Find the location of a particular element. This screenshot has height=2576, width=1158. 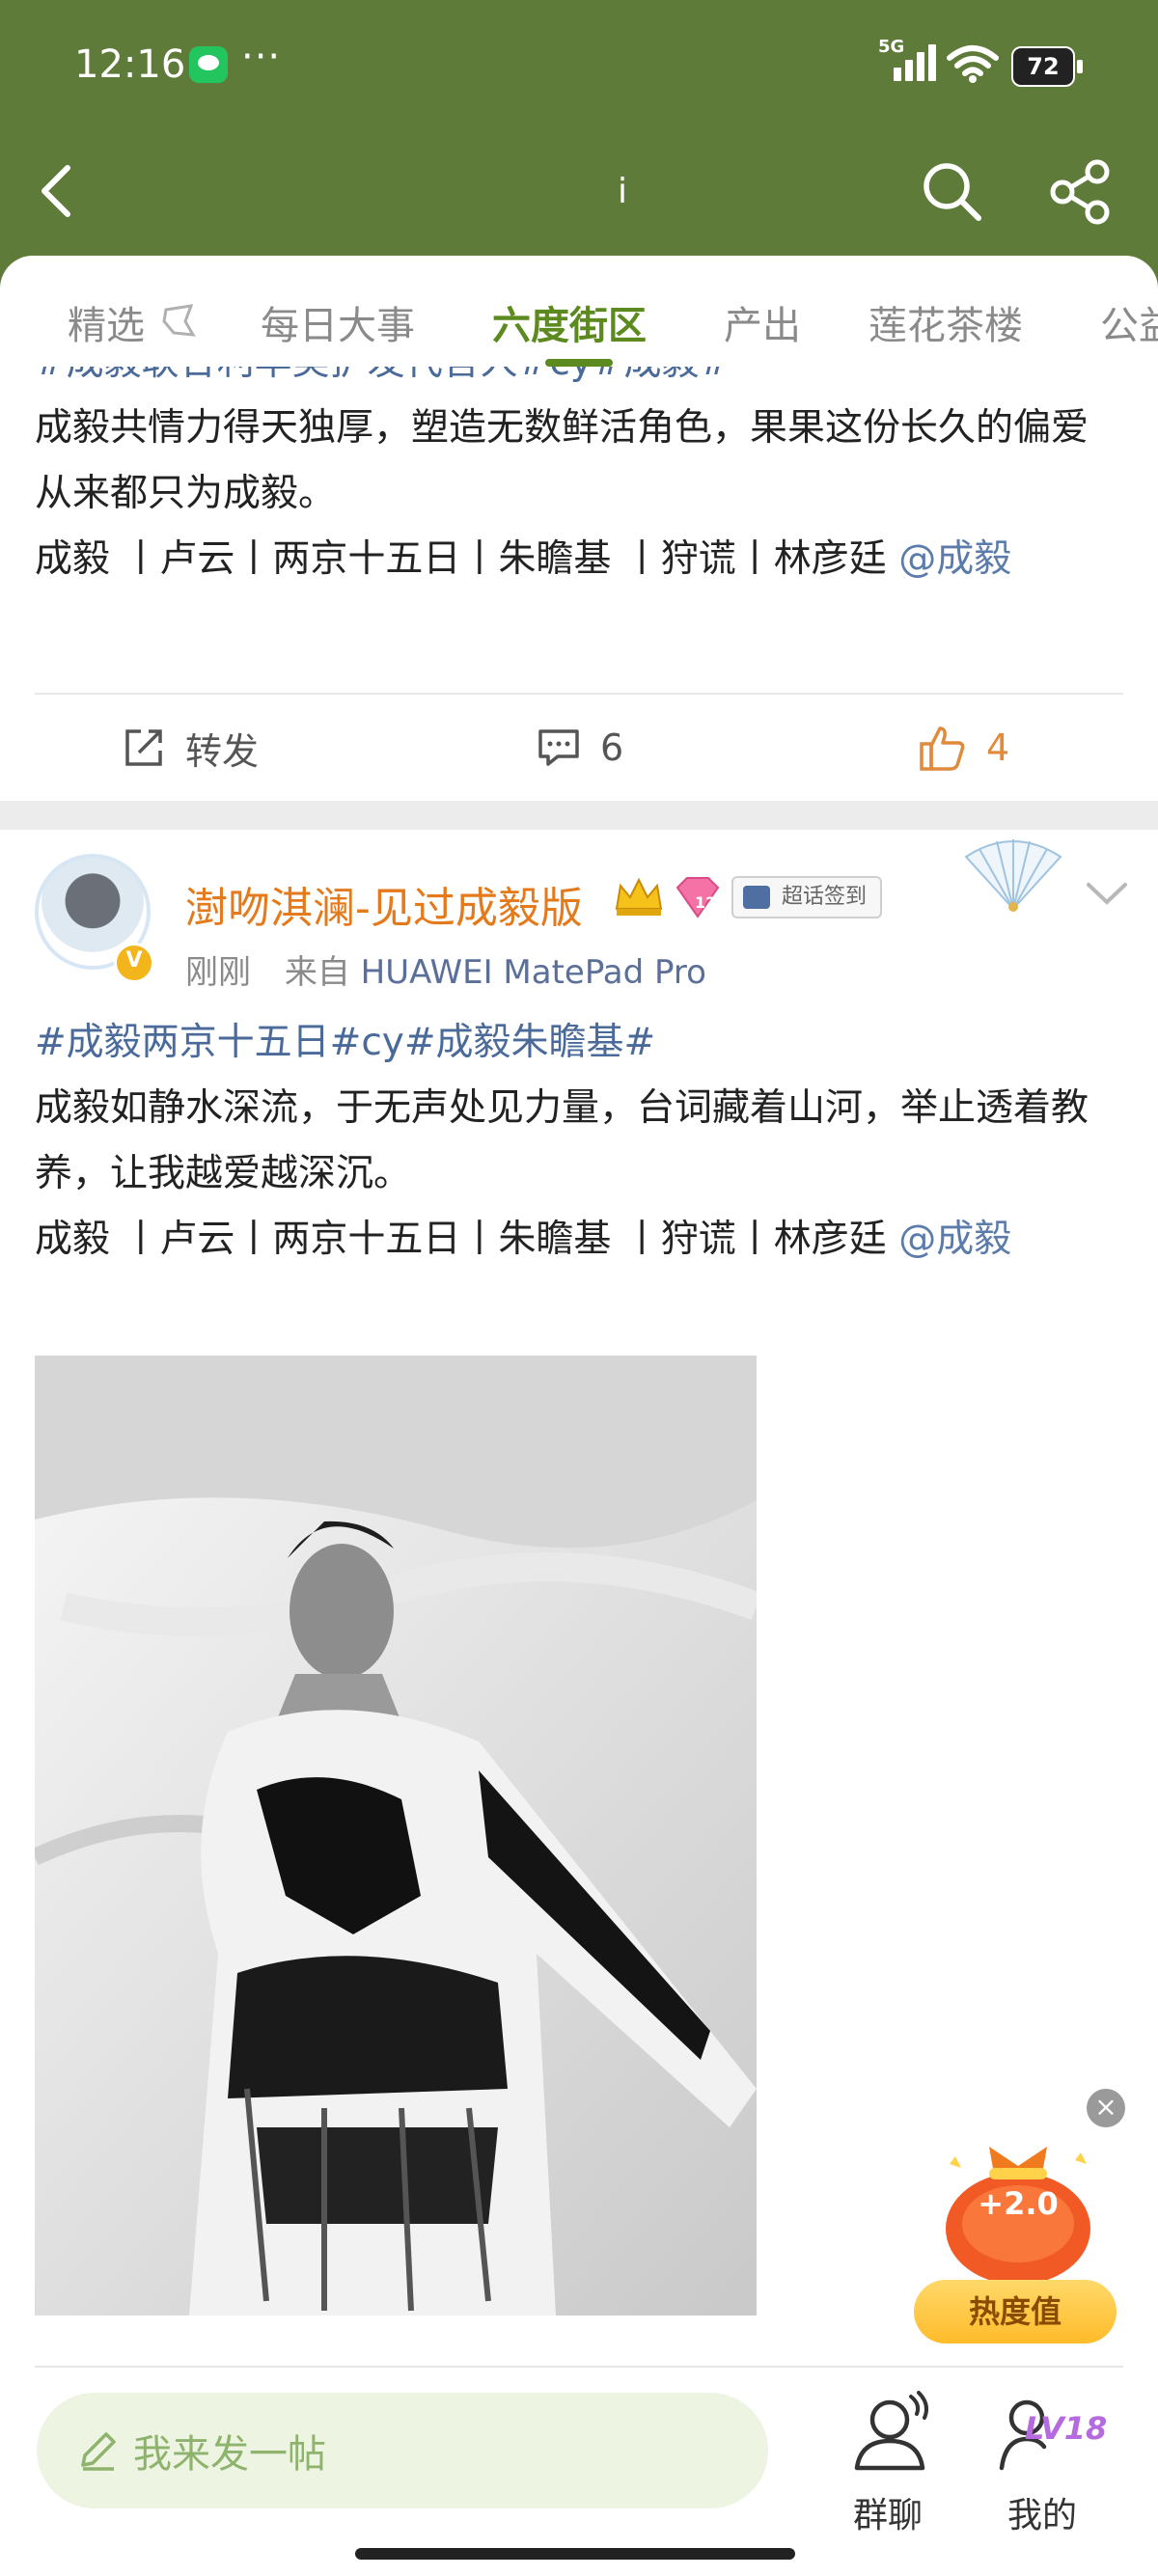

search-icon is located at coordinates (951, 191).